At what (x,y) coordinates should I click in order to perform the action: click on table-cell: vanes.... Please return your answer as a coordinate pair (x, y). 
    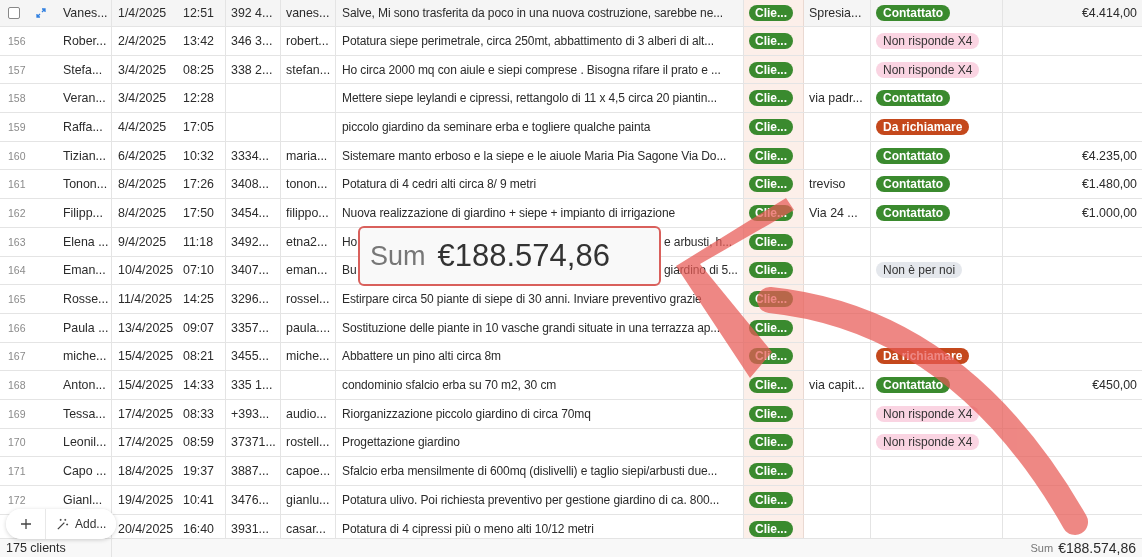
    Looking at the image, I should click on (308, 13).